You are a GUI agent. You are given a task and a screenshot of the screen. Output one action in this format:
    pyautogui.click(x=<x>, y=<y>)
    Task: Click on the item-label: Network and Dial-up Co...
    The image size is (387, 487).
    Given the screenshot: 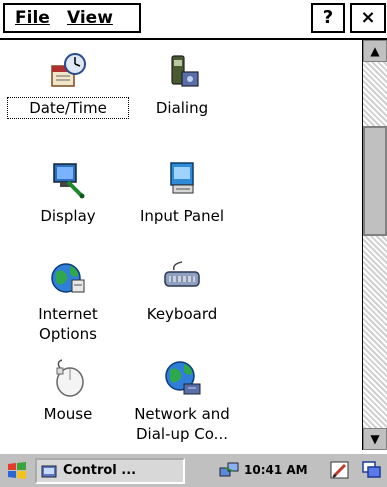 What is the action you would take?
    pyautogui.click(x=182, y=424)
    